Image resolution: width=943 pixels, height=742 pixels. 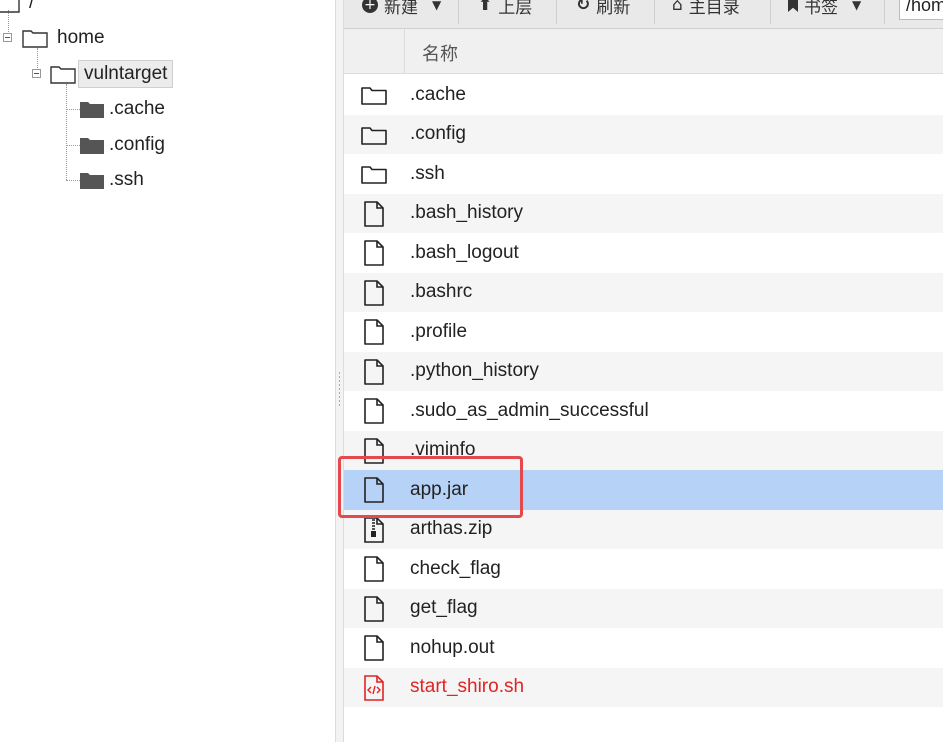 I want to click on file-name: .config, so click(x=438, y=134).